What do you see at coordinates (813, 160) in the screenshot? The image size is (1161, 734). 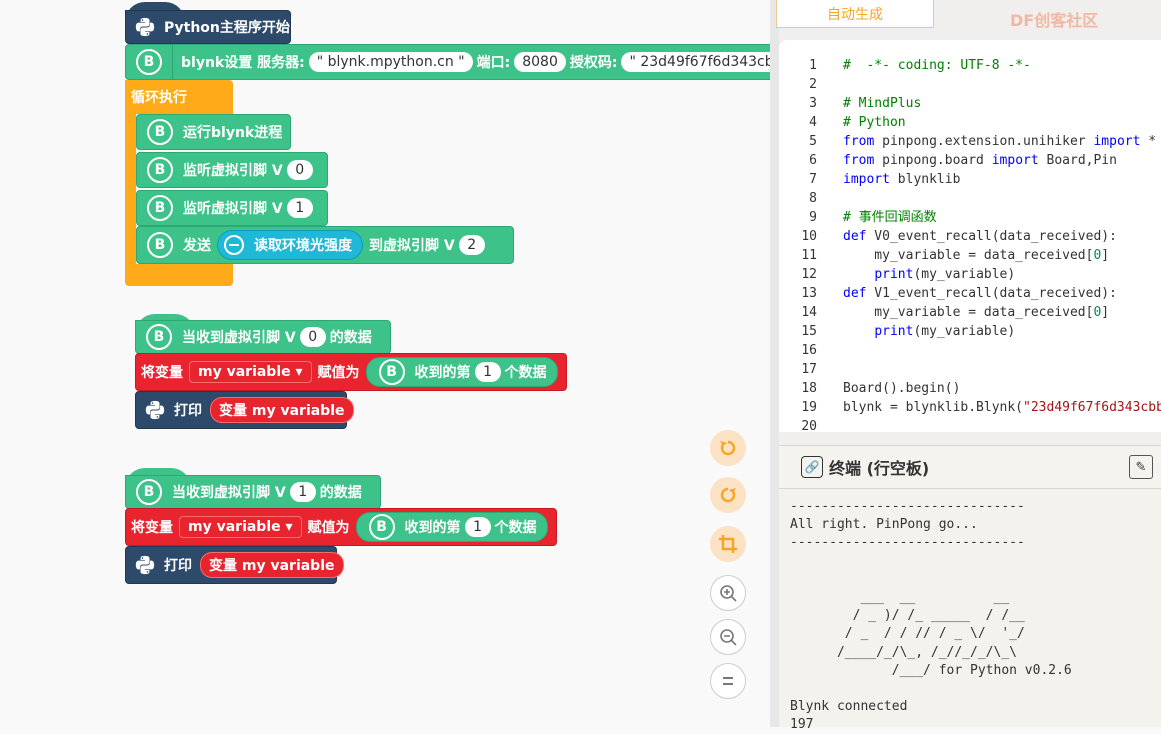 I see `line-number: 6` at bounding box center [813, 160].